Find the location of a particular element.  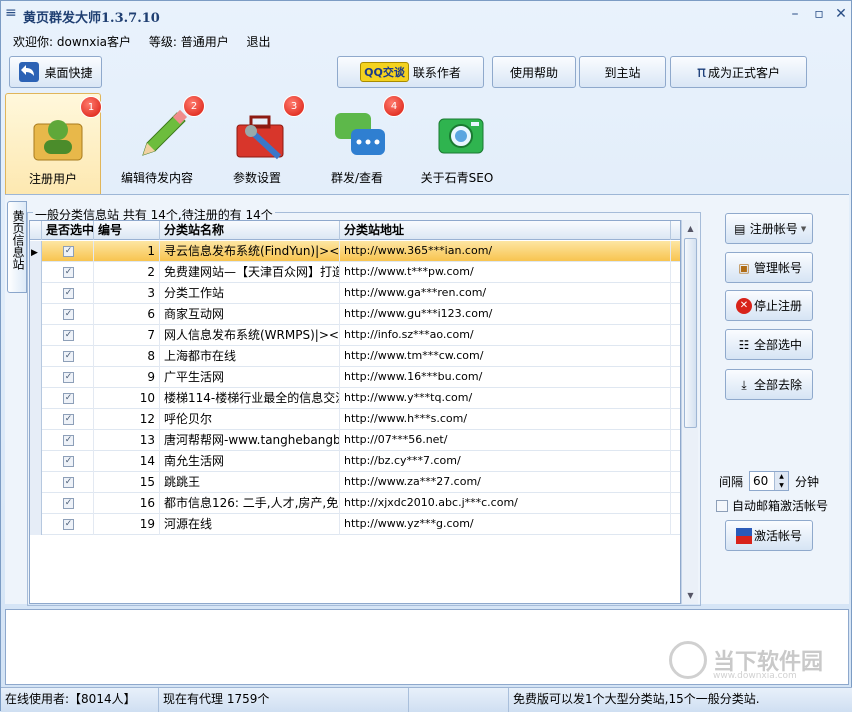

row-site-name: 南允生活网 is located at coordinates (250, 461).